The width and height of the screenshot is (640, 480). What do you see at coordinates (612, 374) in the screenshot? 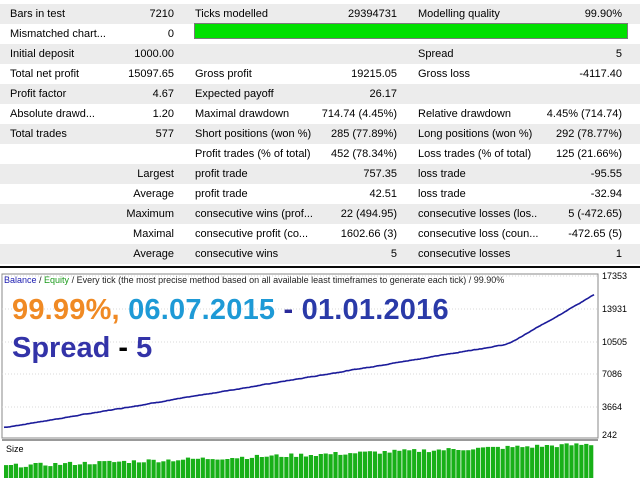
I see `y-tick-label: 7086` at bounding box center [612, 374].